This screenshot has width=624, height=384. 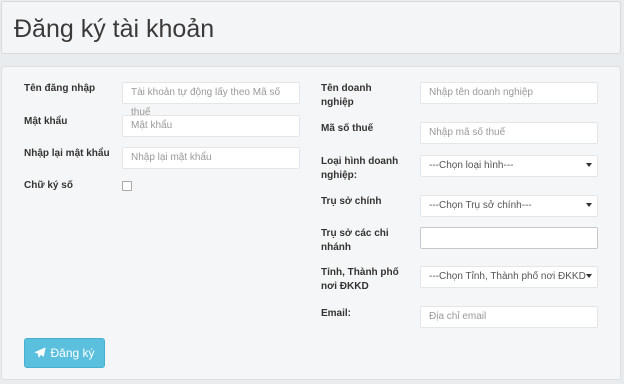 I want to click on tax-code-label: Mã số thuế, so click(x=347, y=128).